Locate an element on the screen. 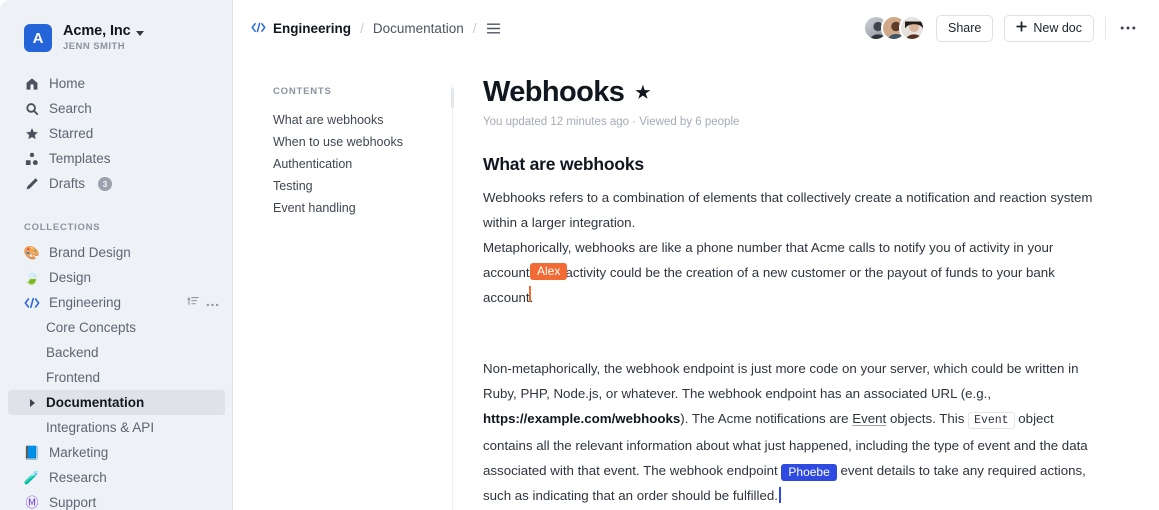 This screenshot has height=510, width=1159. team-switcher: A Acme, Inc JENN SMITH is located at coordinates (116, 38).